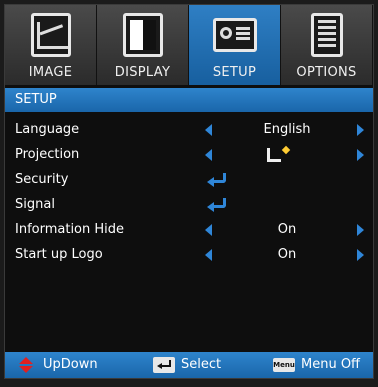 This screenshot has height=387, width=378. Describe the element at coordinates (189, 254) in the screenshot. I see `menu-item-start-up-logo: Start up Logo On` at that location.